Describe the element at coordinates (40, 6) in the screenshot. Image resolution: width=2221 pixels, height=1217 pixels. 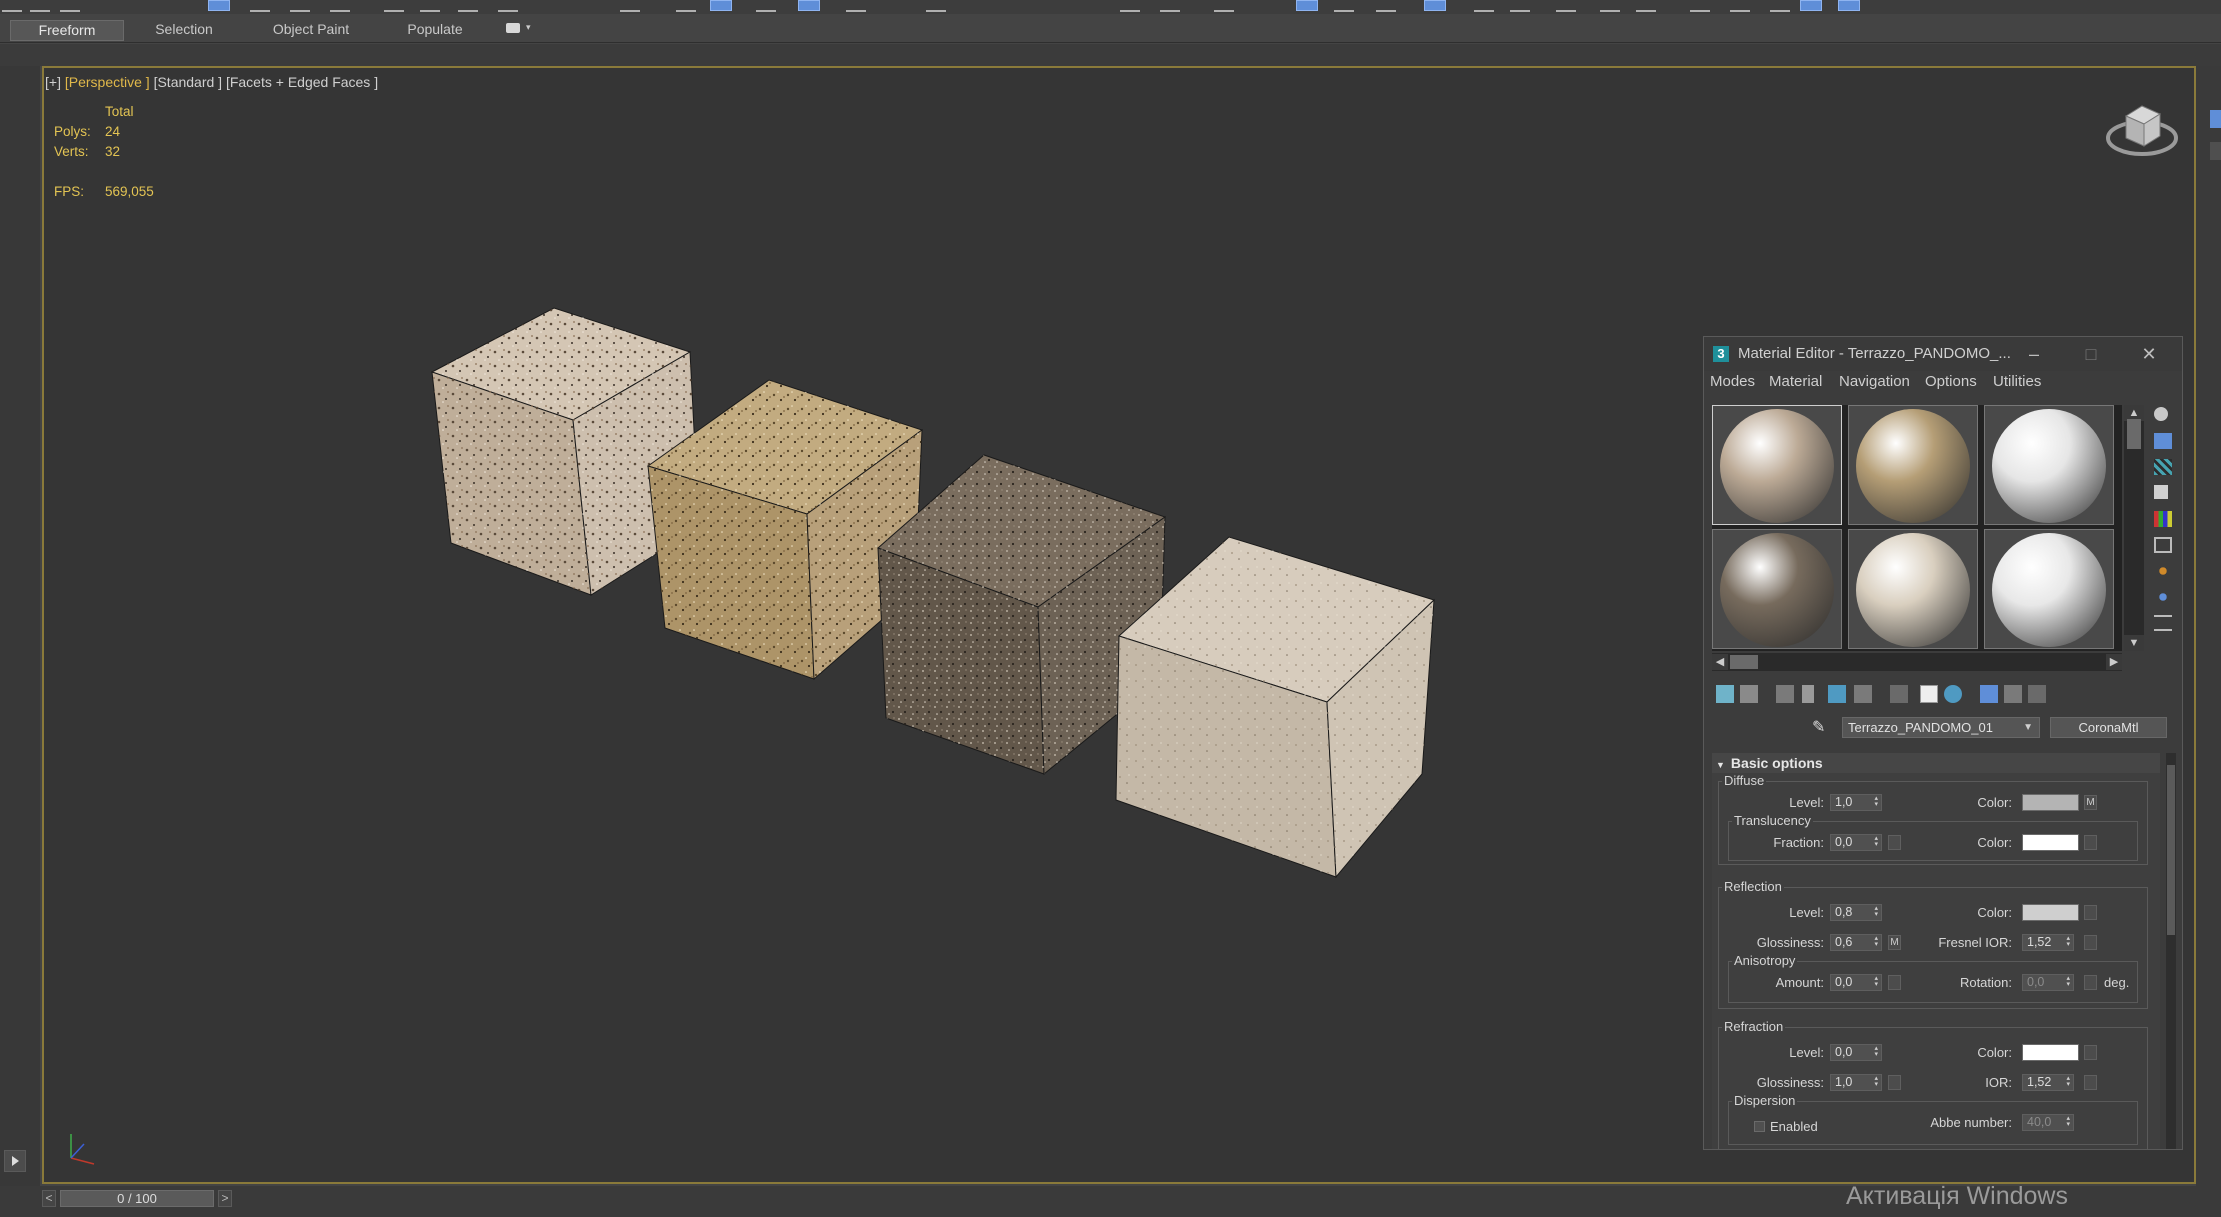
I see `redo-icon` at that location.